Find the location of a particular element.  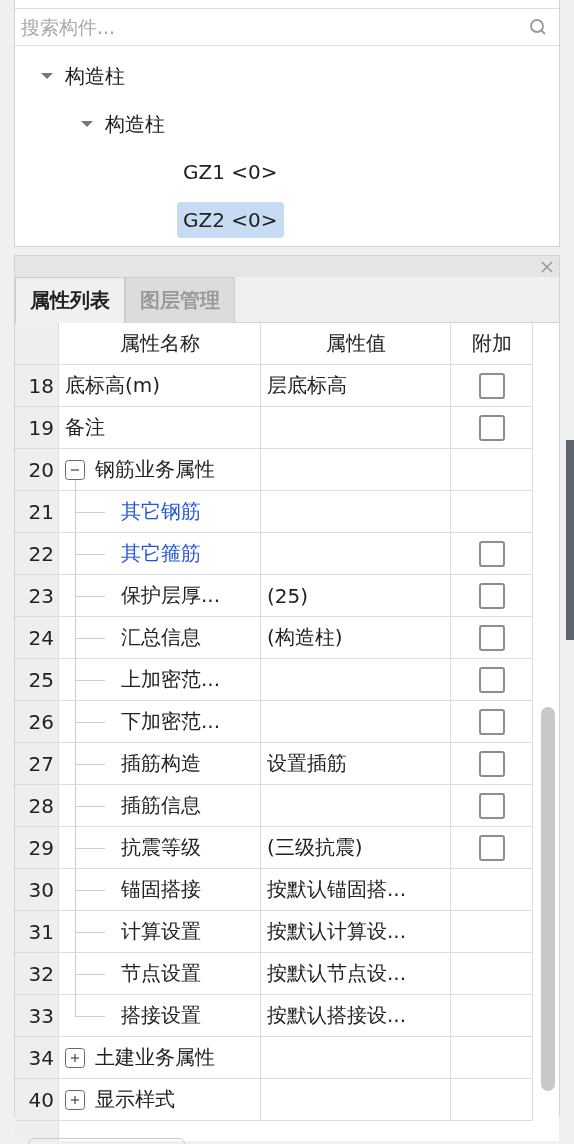

property-name: 锚固搭接 is located at coordinates (161, 889).